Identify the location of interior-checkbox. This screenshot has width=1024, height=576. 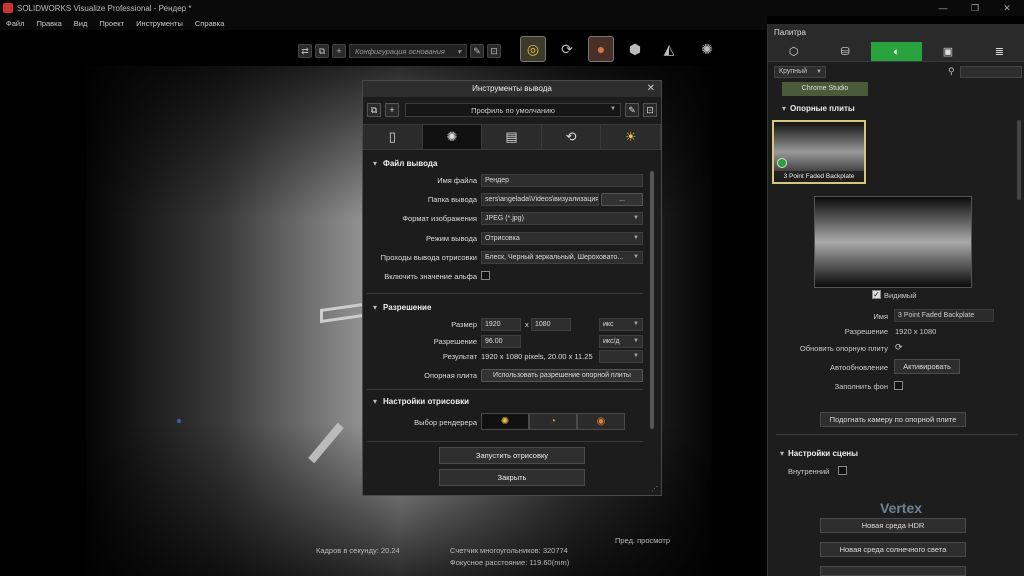
(842, 470).